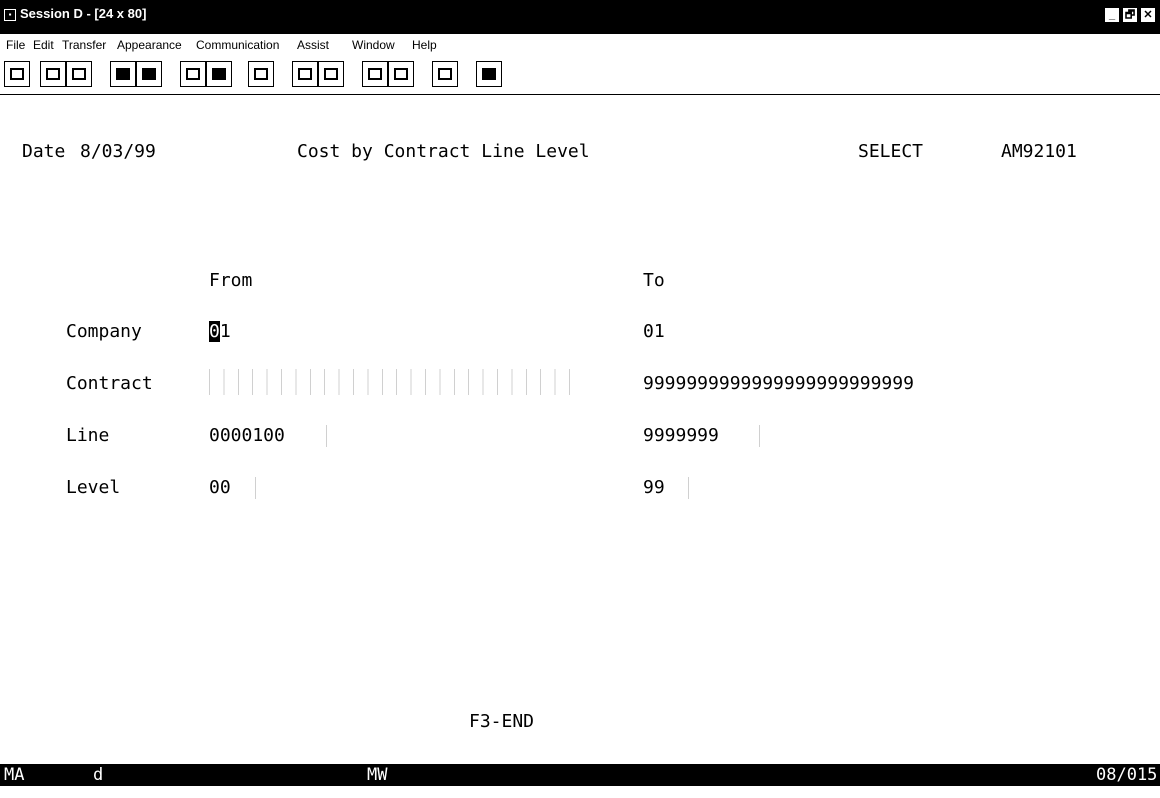 The image size is (1160, 798). What do you see at coordinates (778, 384) in the screenshot?
I see `contract-to-field: 9999999999999999999999999` at bounding box center [778, 384].